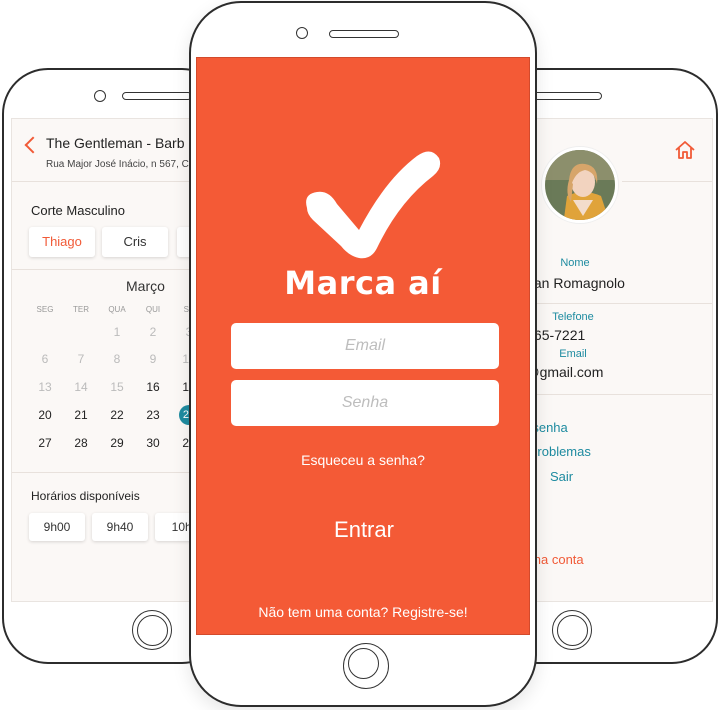 The height and width of the screenshot is (710, 720). I want to click on back-arrow-icon, so click(33, 145).